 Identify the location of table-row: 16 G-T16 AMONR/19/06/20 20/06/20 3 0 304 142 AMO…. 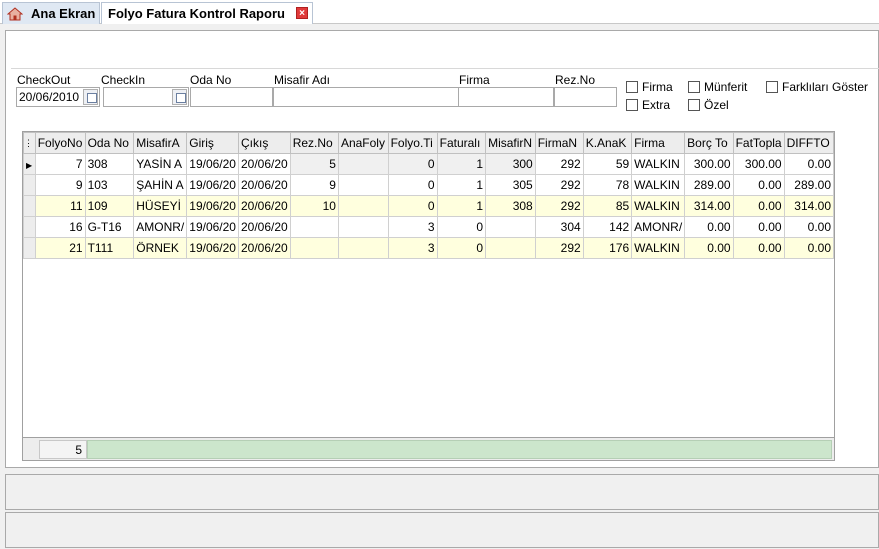
(429, 227).